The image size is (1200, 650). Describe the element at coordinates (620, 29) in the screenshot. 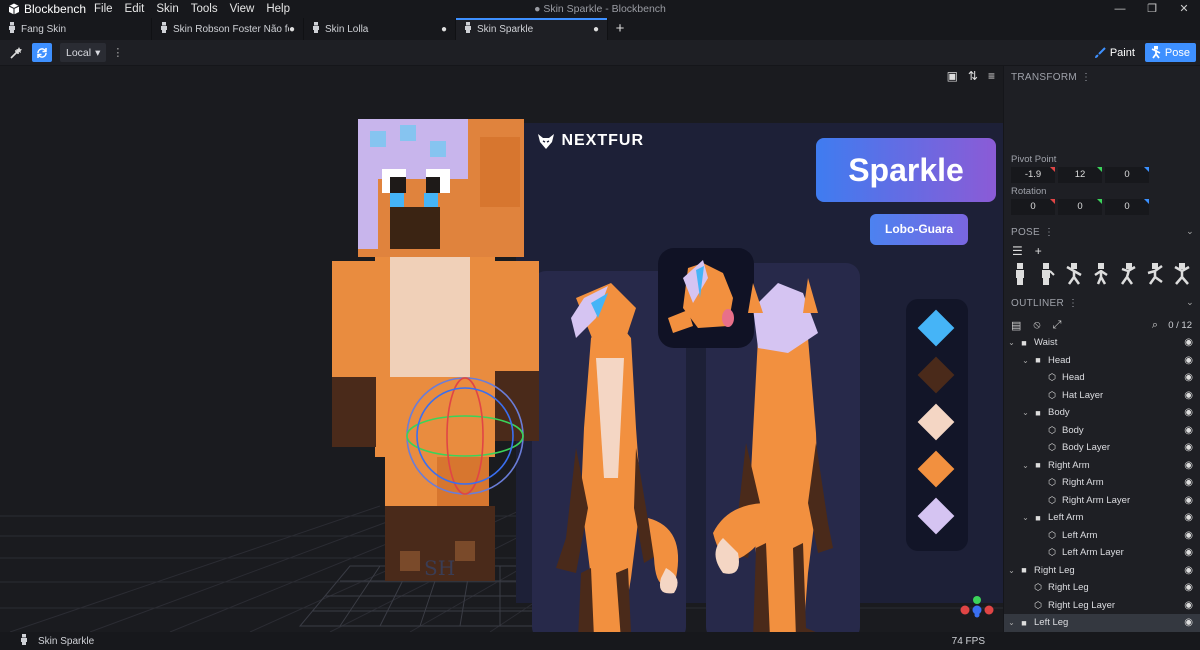

I see `new-tab-button: +` at that location.